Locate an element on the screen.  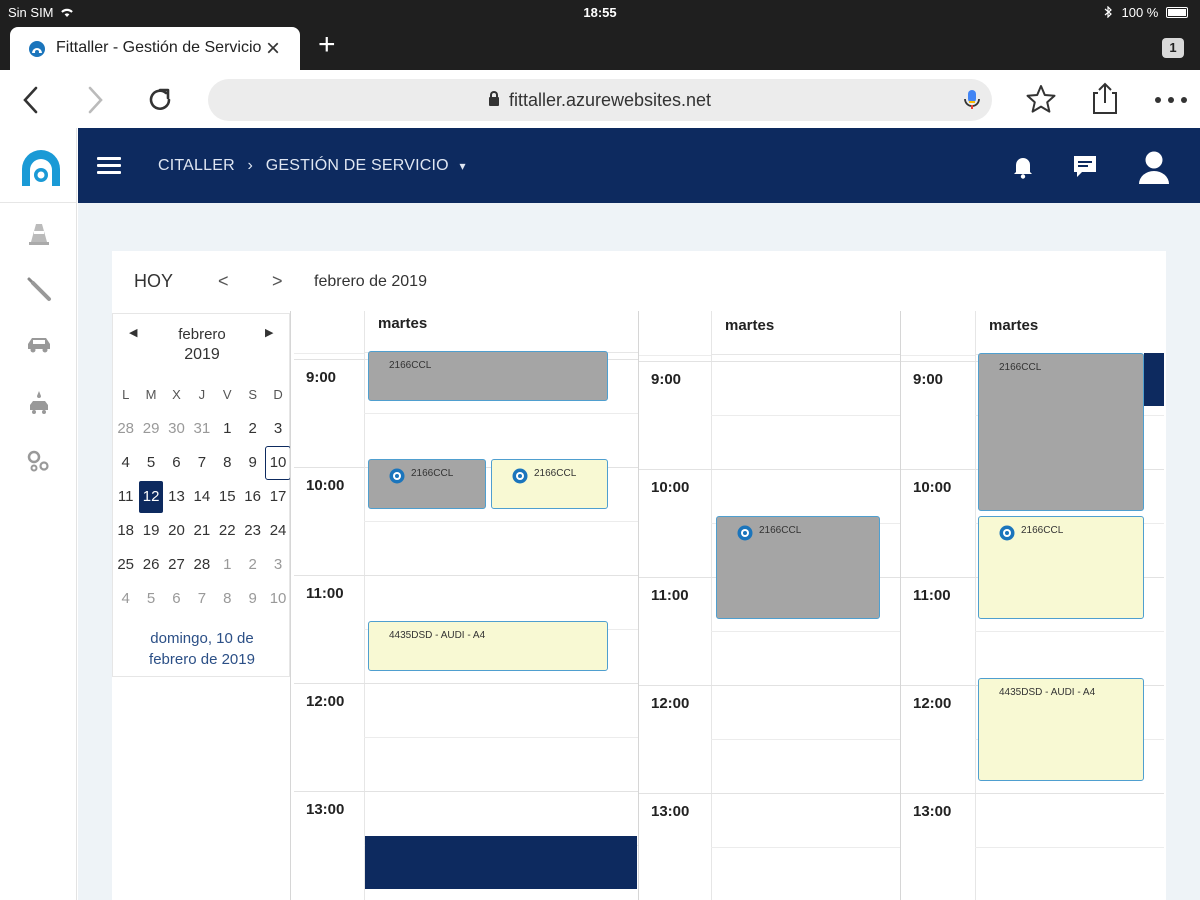
mini-day: 19 is located at coordinates (150, 531).